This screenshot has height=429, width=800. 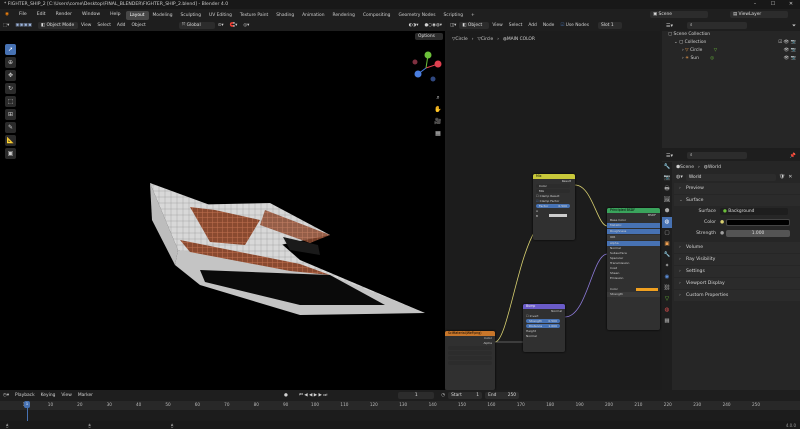 What do you see at coordinates (731, 43) in the screenshot?
I see `outliner-item-collection: ⌄ ▢ Collection ☑ 👁 📷` at bounding box center [731, 43].